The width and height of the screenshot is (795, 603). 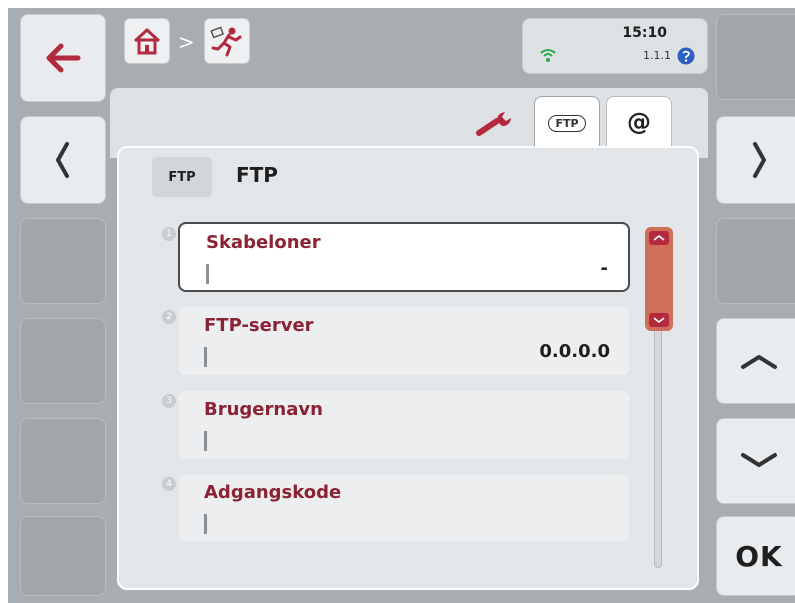 I want to click on wifi-icon, so click(x=548, y=55).